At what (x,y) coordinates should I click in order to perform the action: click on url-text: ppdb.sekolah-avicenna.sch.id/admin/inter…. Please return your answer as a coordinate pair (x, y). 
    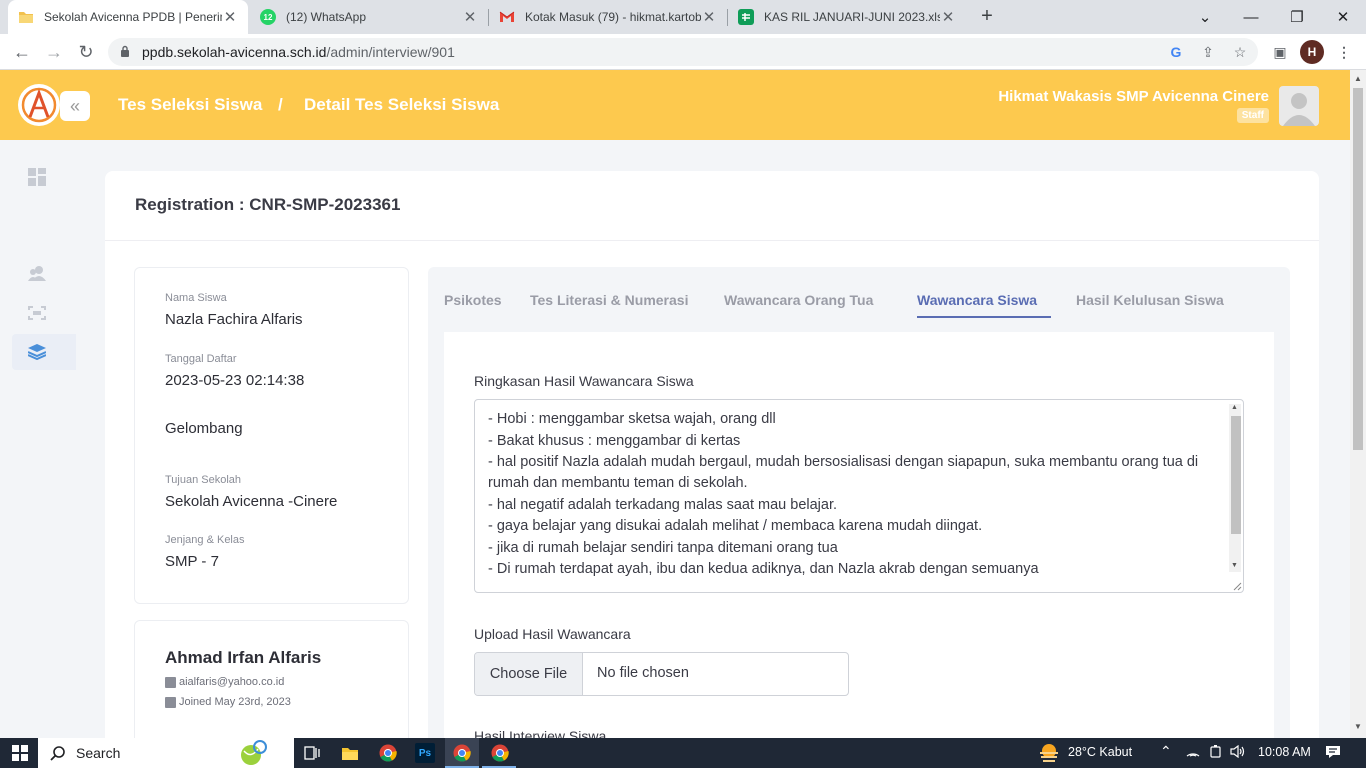
    Looking at the image, I should click on (298, 52).